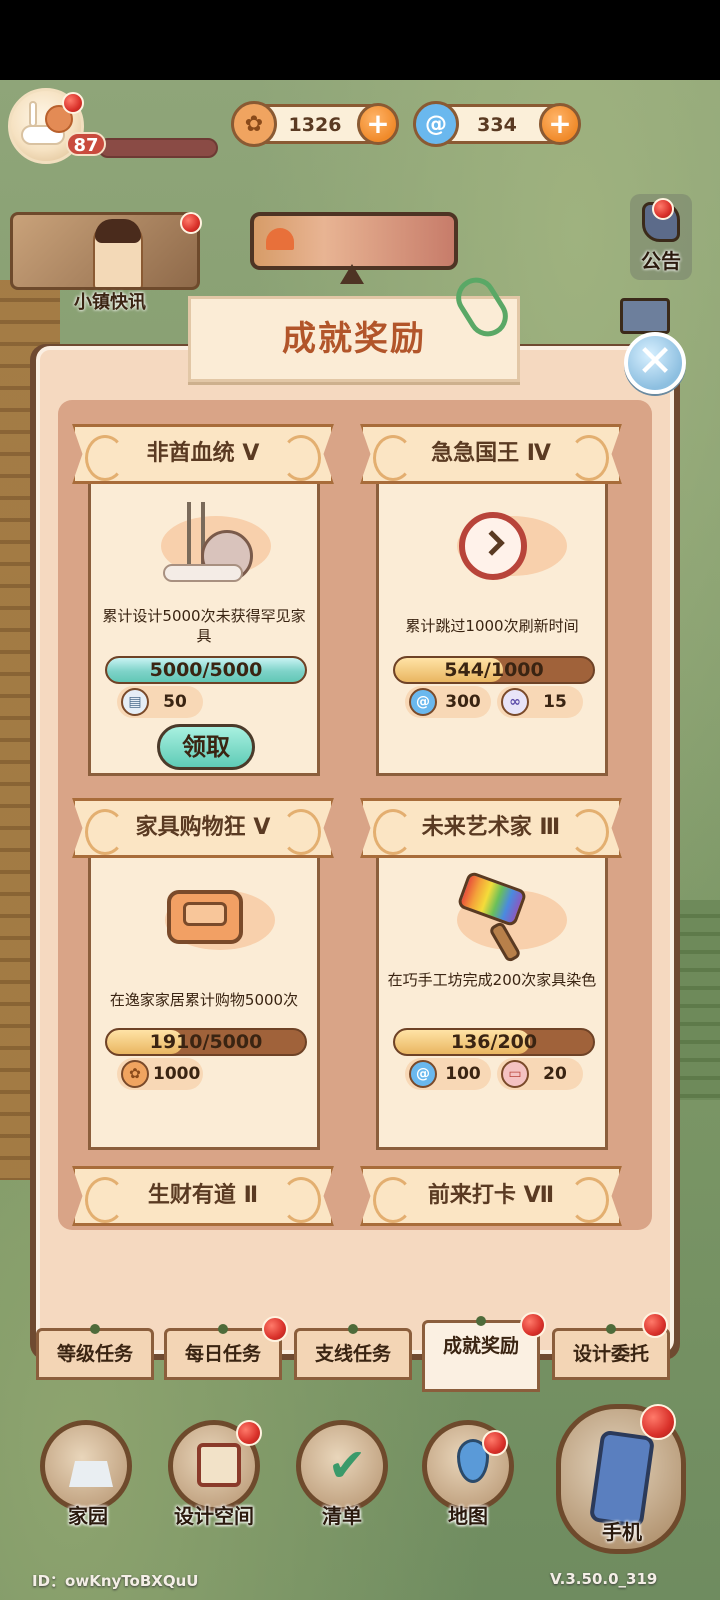 The height and width of the screenshot is (1600, 720). I want to click on progress-text: 1910/5000, so click(206, 1042).